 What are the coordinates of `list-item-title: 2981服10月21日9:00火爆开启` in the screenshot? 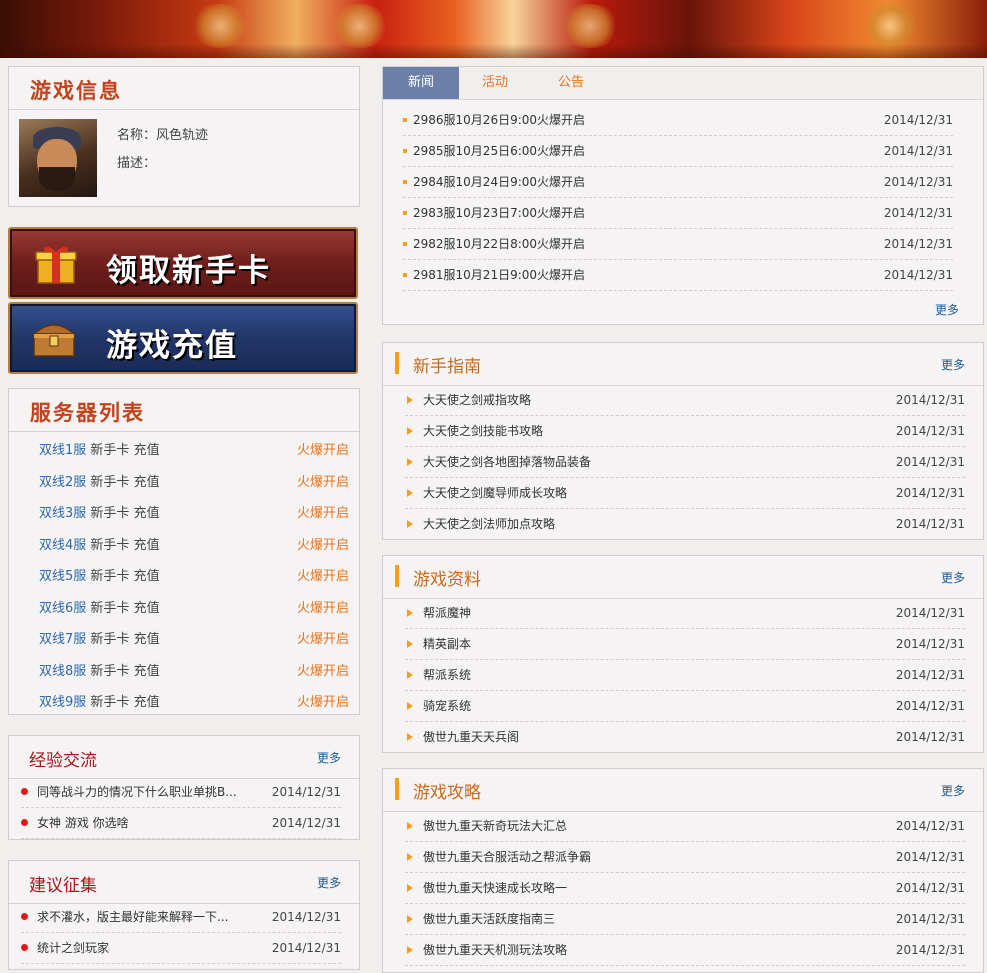 It's located at (499, 275).